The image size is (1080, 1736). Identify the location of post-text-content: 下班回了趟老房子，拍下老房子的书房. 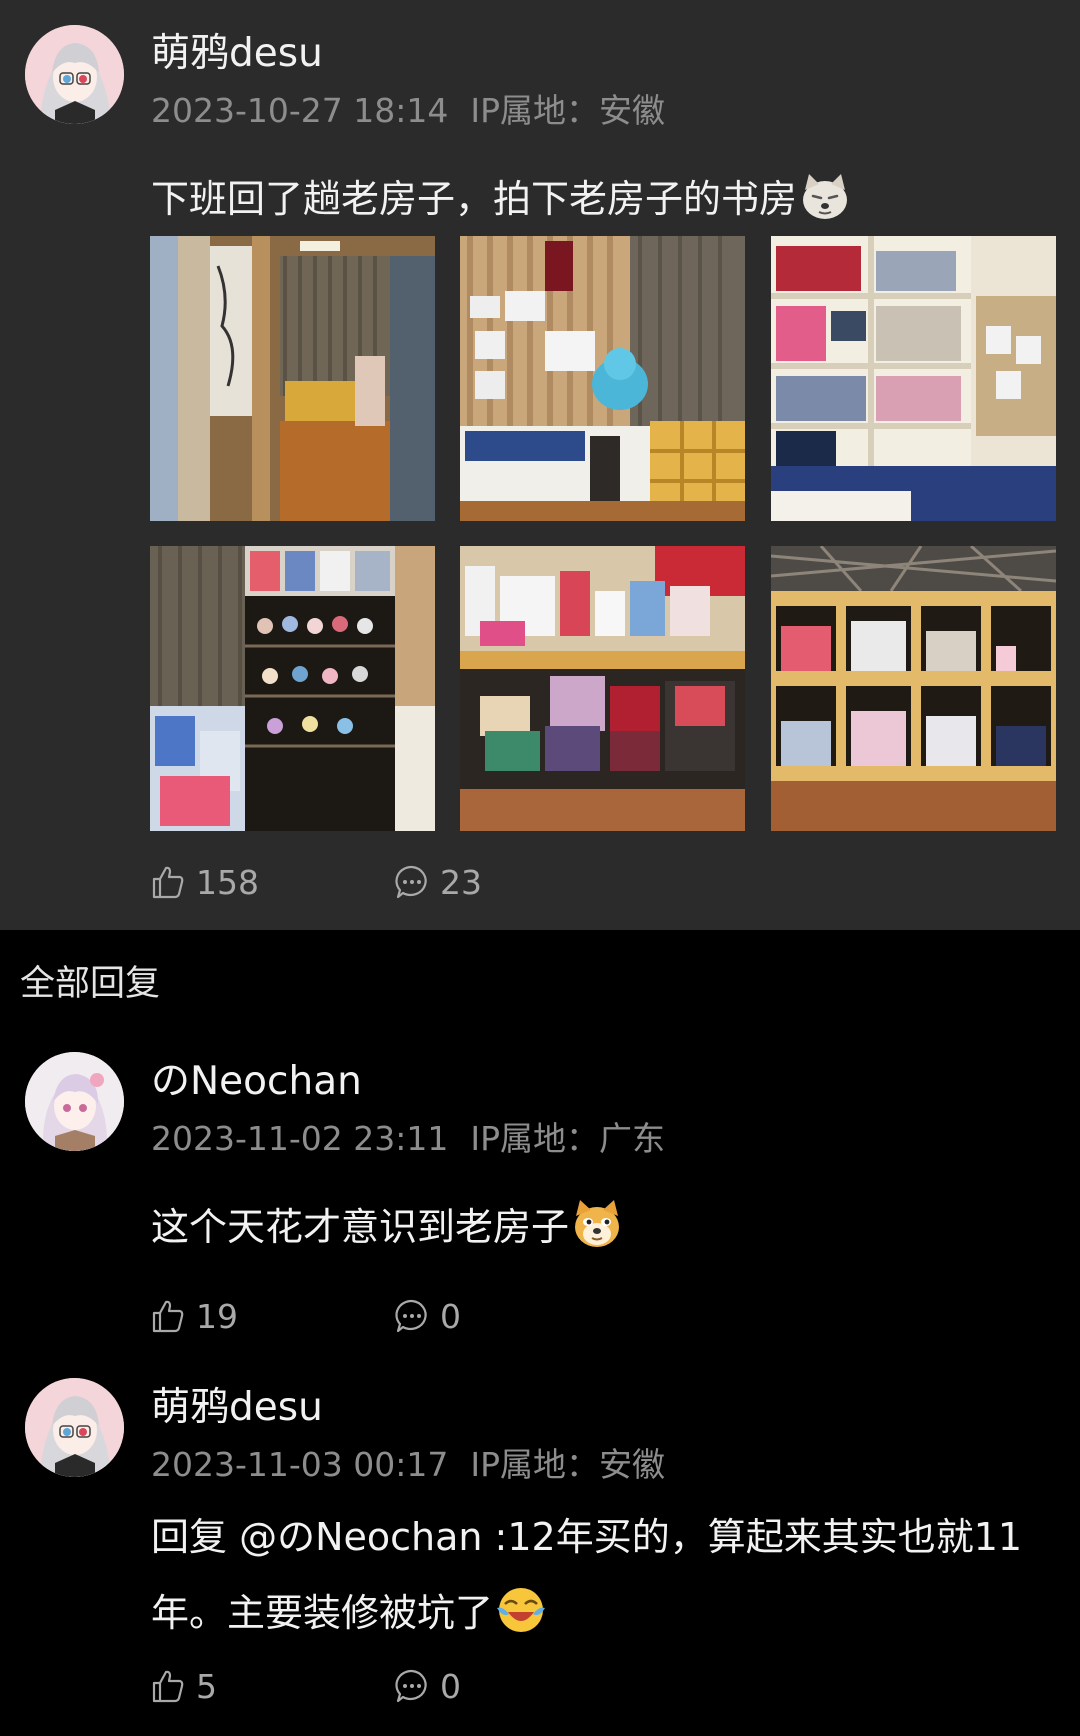
(474, 199).